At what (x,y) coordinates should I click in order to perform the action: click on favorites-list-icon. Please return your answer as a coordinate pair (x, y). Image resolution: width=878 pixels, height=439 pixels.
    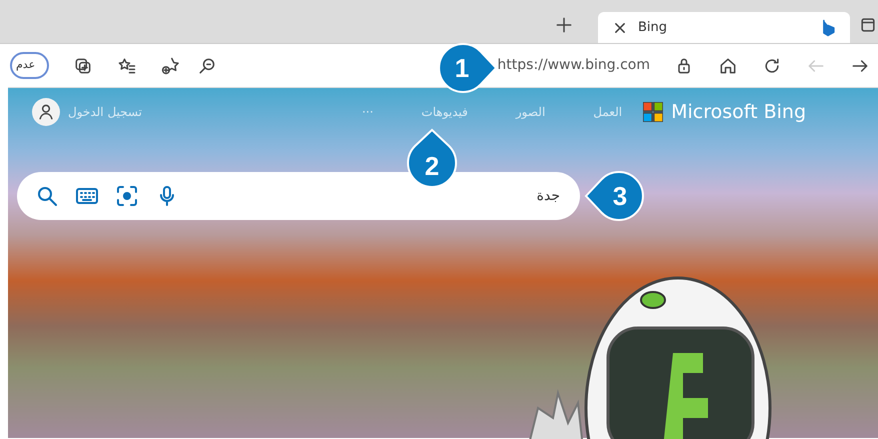
    Looking at the image, I should click on (127, 66).